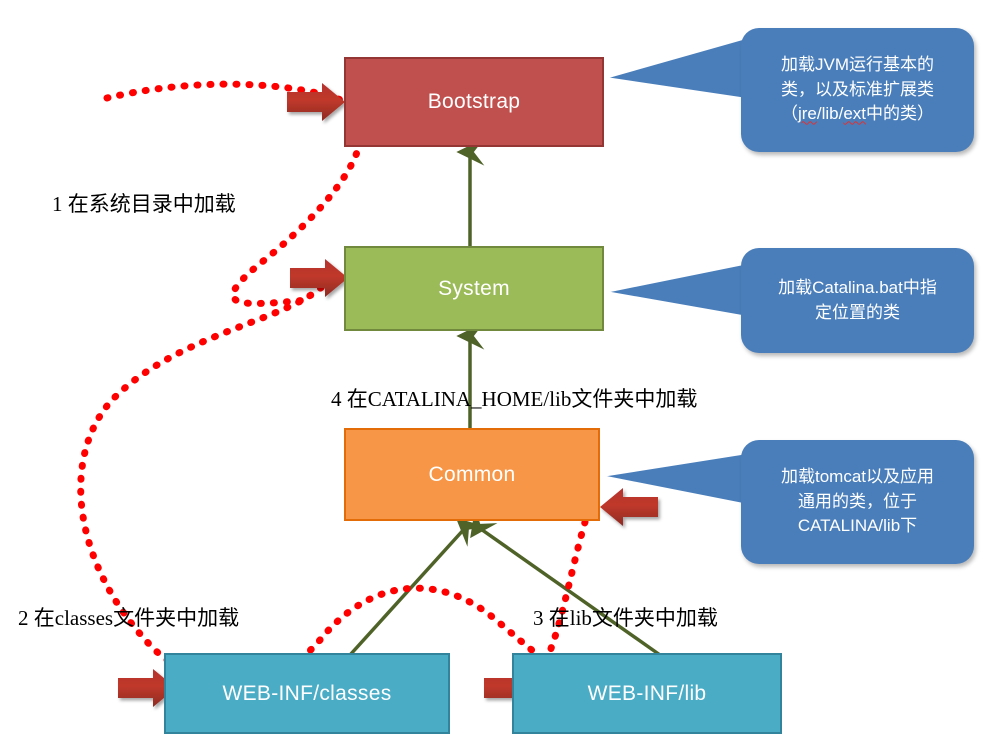  I want to click on step-label-1: 1 在系统目录中加载, so click(144, 204).